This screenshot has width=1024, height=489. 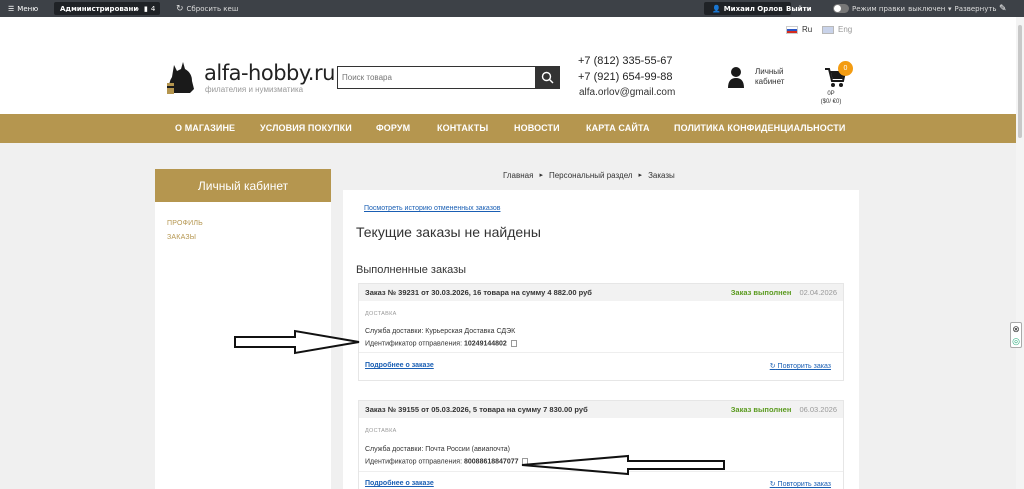 I want to click on personal-cabinet-link: Личный кабинет, so click(x=769, y=77).